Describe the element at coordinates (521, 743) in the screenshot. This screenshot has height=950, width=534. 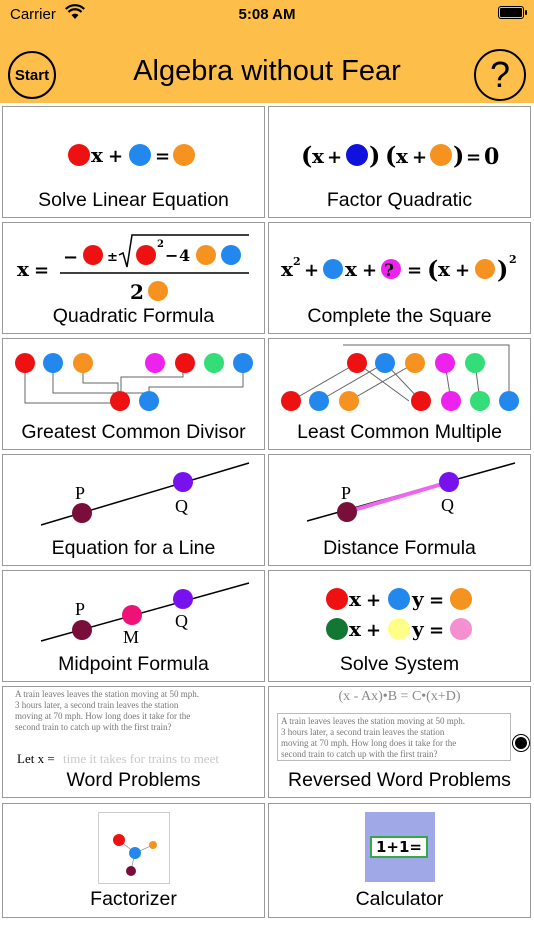
I see `radio-selected-icon` at that location.